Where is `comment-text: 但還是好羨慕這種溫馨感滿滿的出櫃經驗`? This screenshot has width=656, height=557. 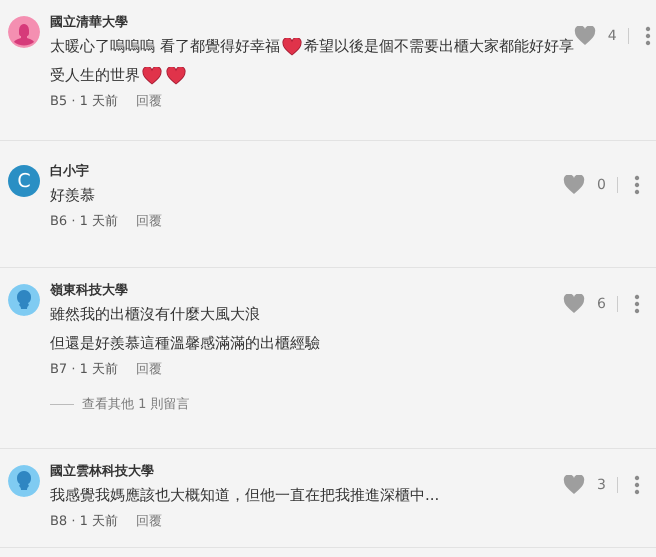
comment-text: 但還是好羨慕這種溫馨感滿滿的出櫃經驗 is located at coordinates (185, 343).